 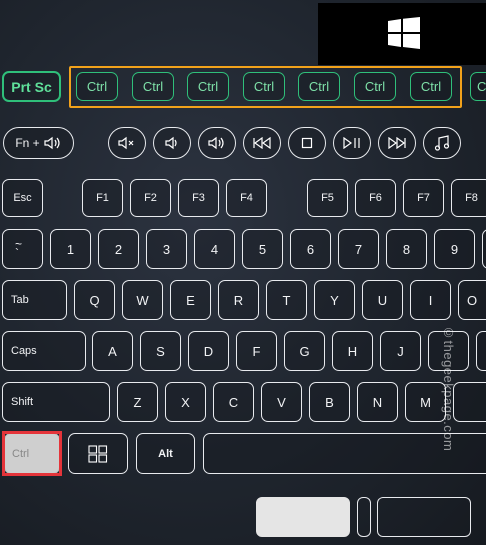 I want to click on key-7: 7, so click(x=358, y=249).